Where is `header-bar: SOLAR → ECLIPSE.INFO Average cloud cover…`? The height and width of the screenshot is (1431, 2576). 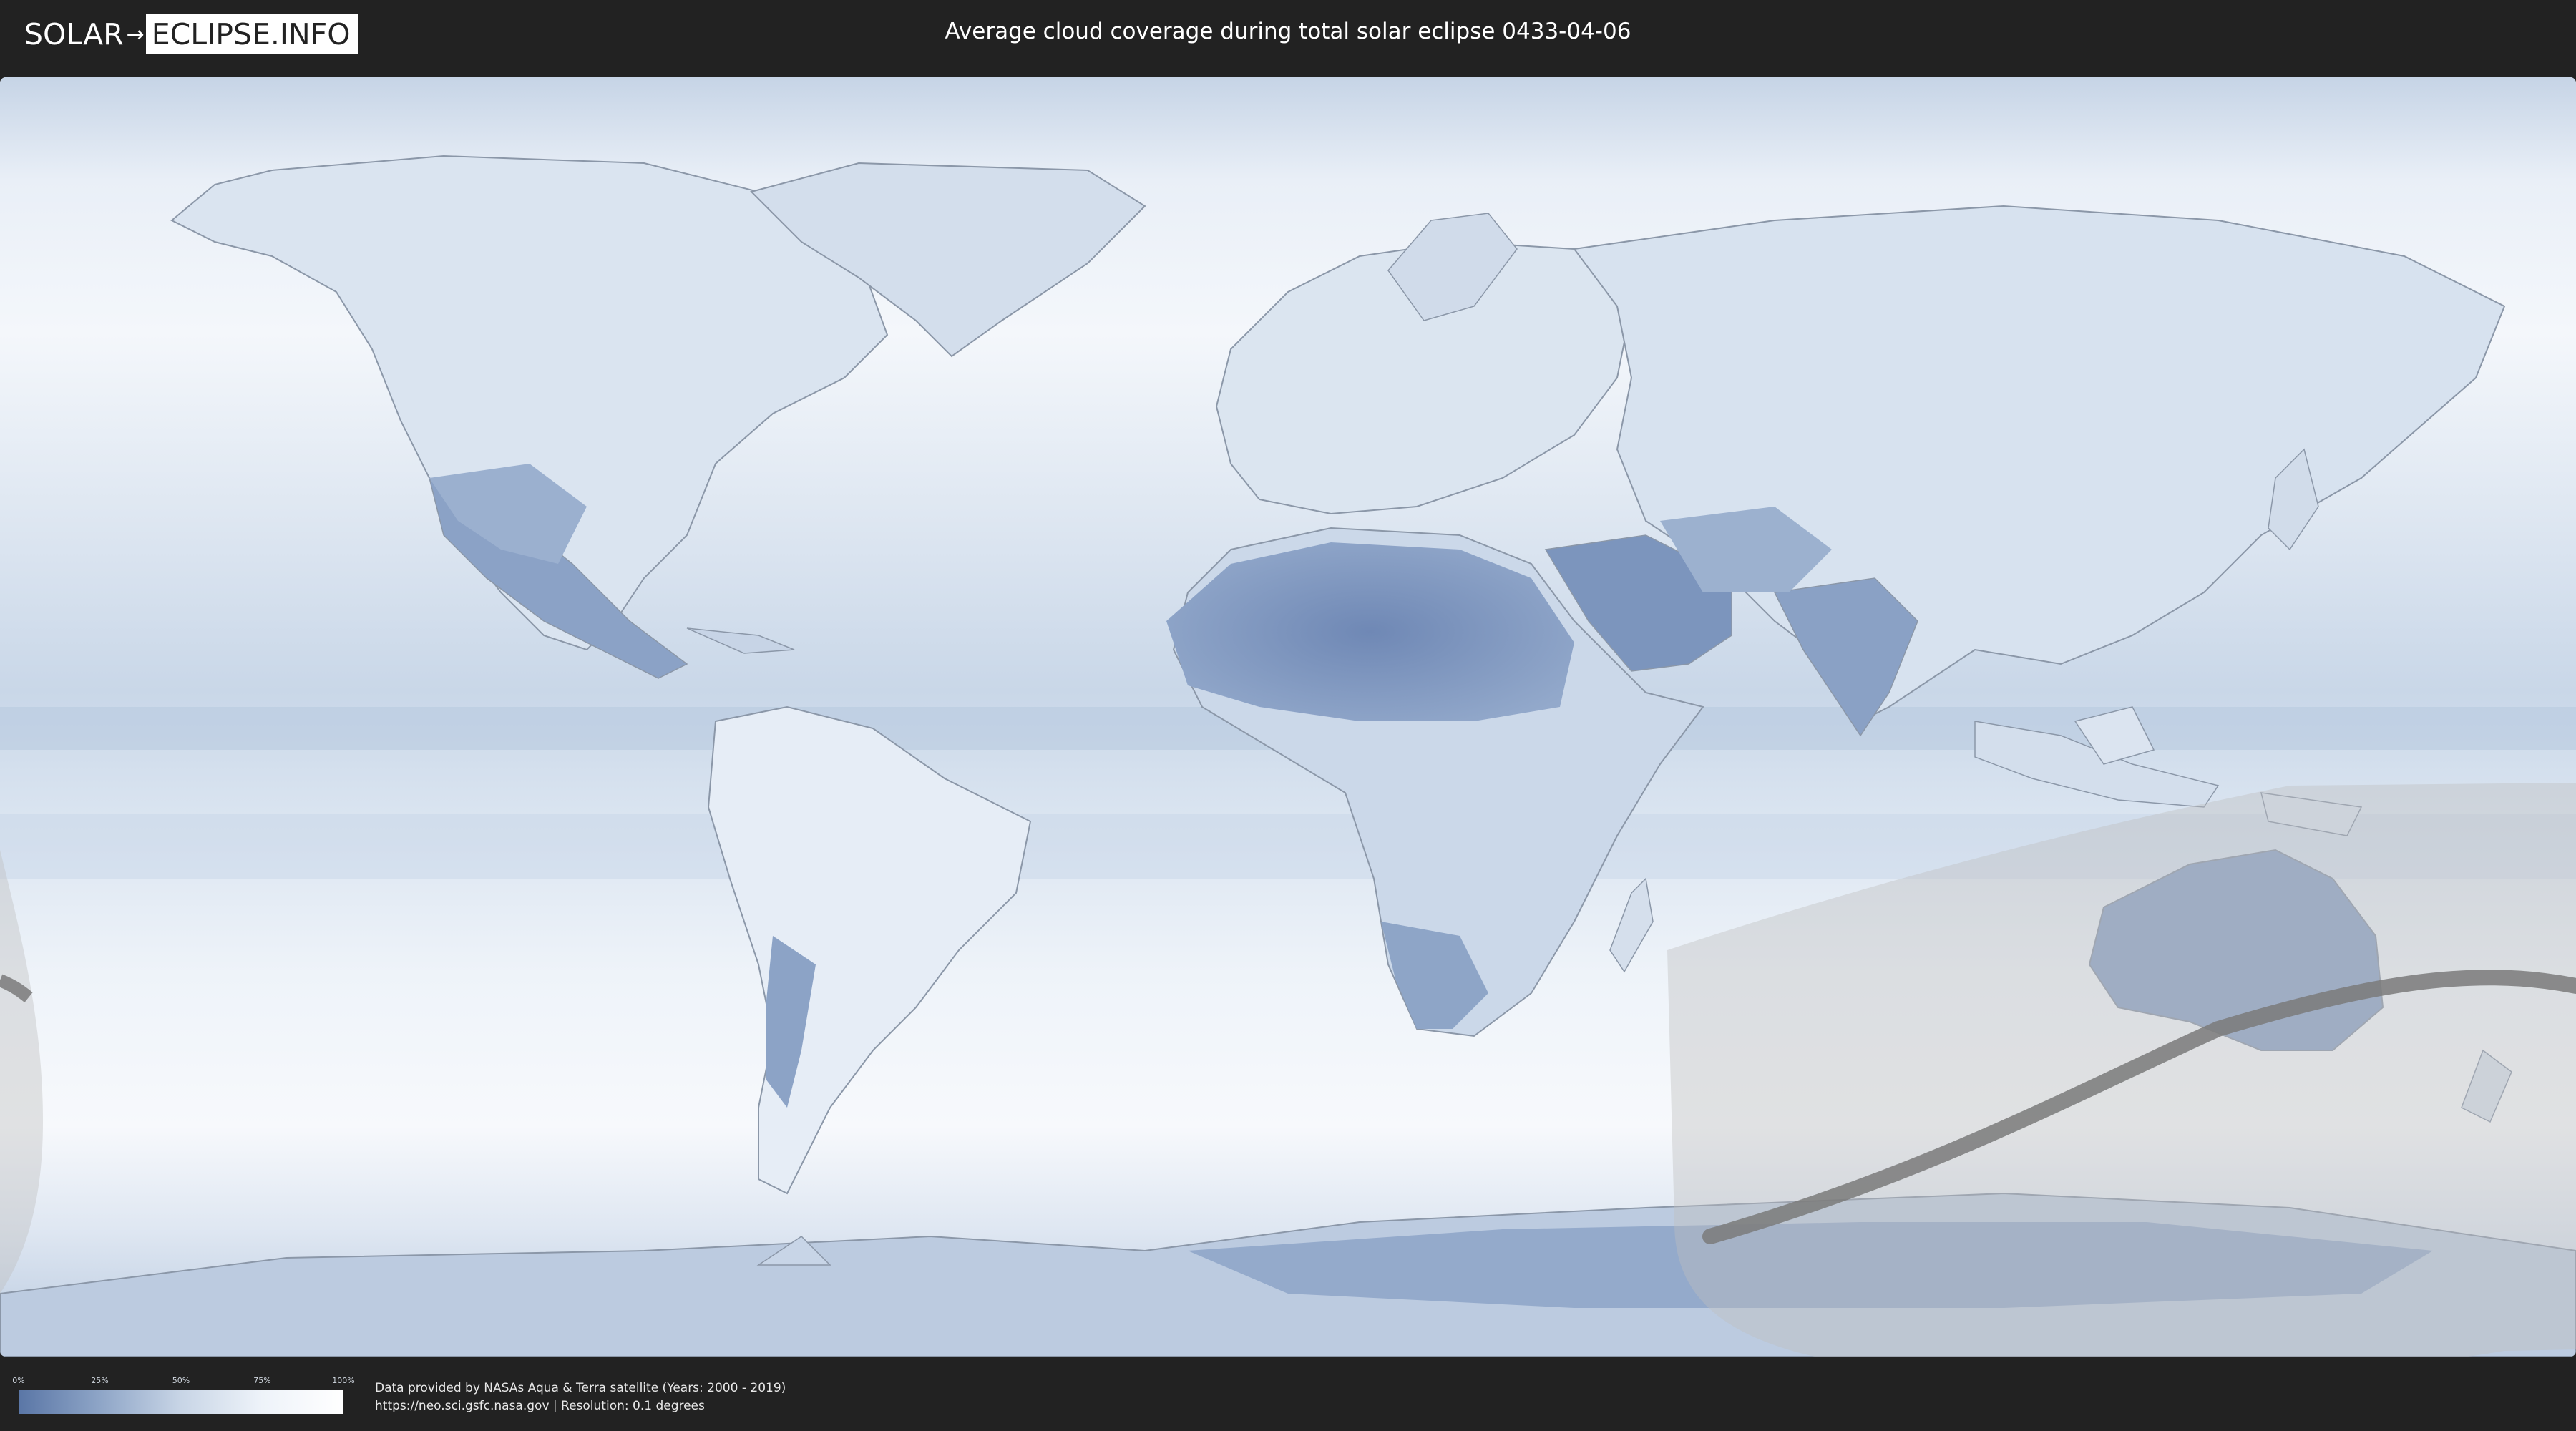 header-bar: SOLAR → ECLIPSE.INFO Average cloud cover… is located at coordinates (1288, 35).